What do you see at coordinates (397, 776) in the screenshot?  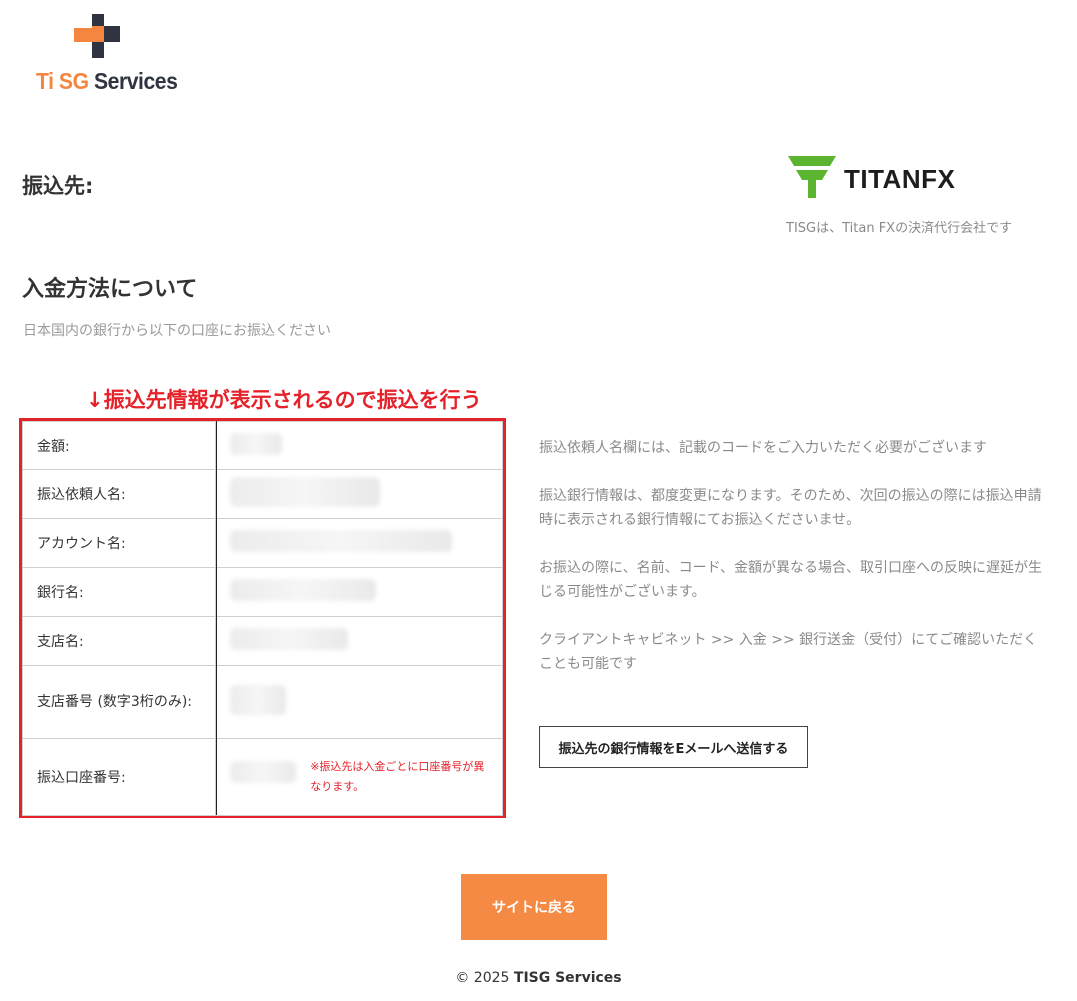 I see `account-number-note: ※振込先は入金ごとに口座番号が異なります。` at bounding box center [397, 776].